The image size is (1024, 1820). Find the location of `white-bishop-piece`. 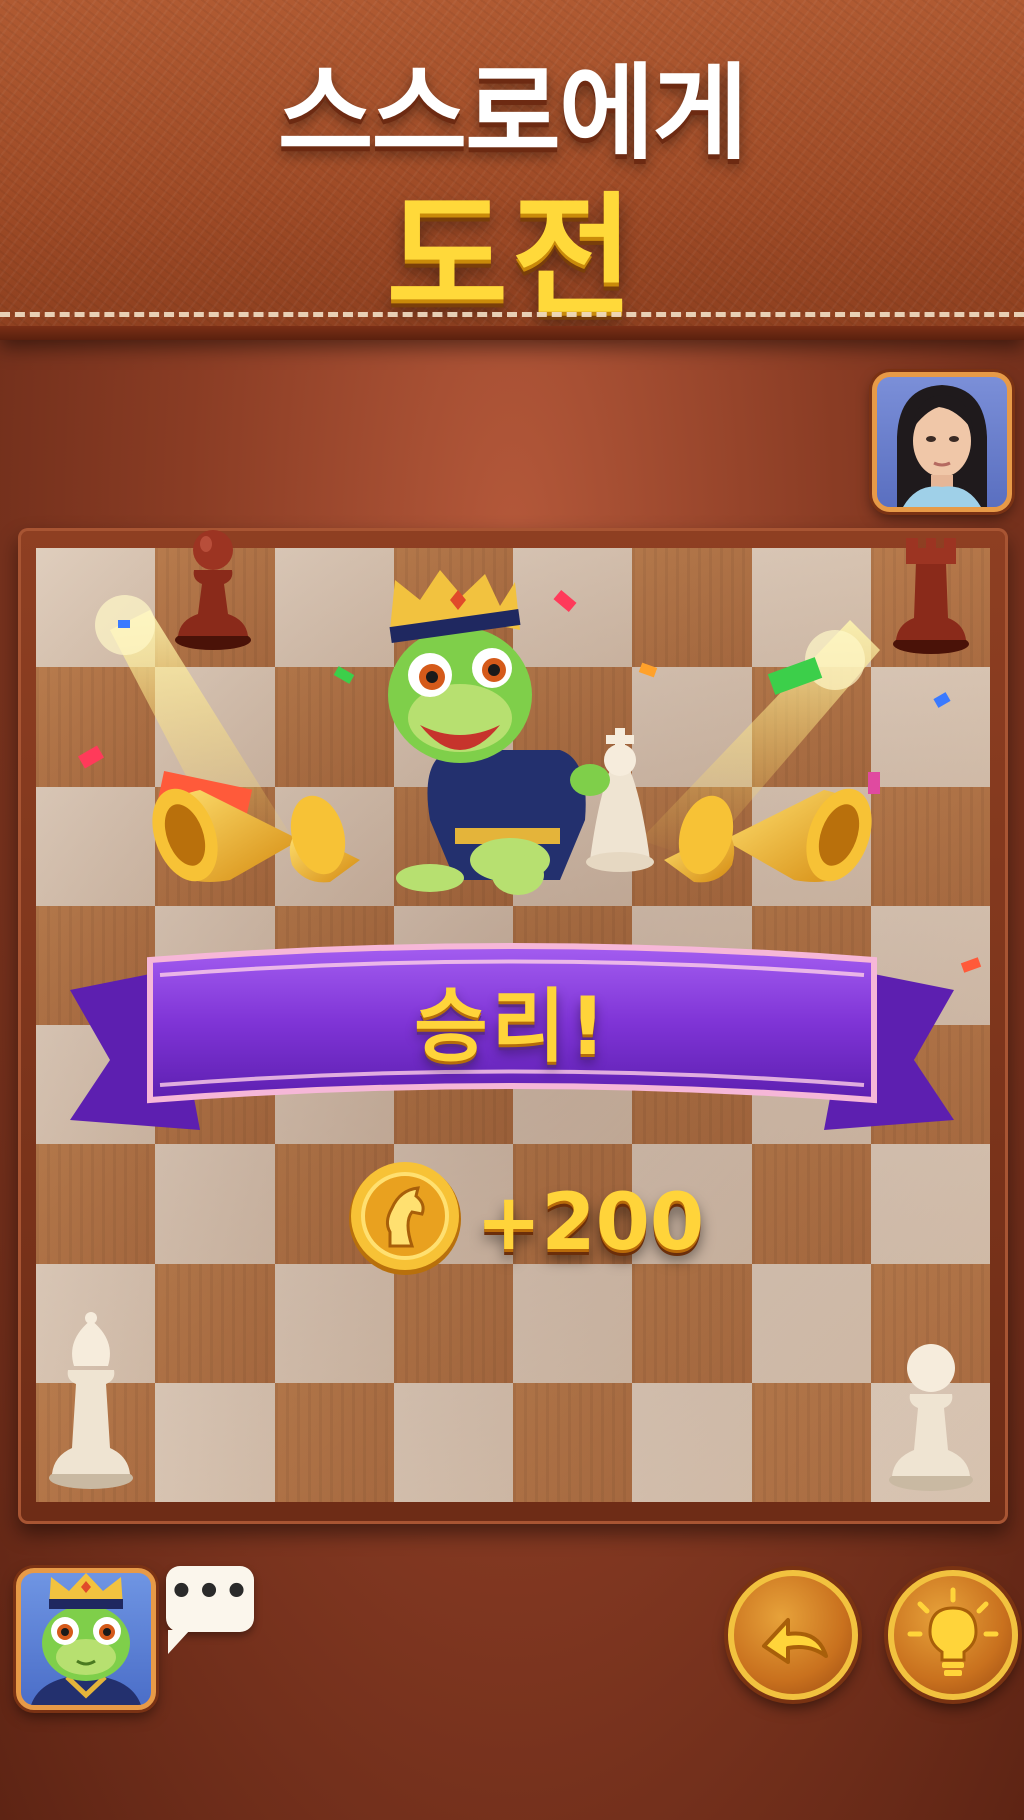

white-bishop-piece is located at coordinates (91, 1400).